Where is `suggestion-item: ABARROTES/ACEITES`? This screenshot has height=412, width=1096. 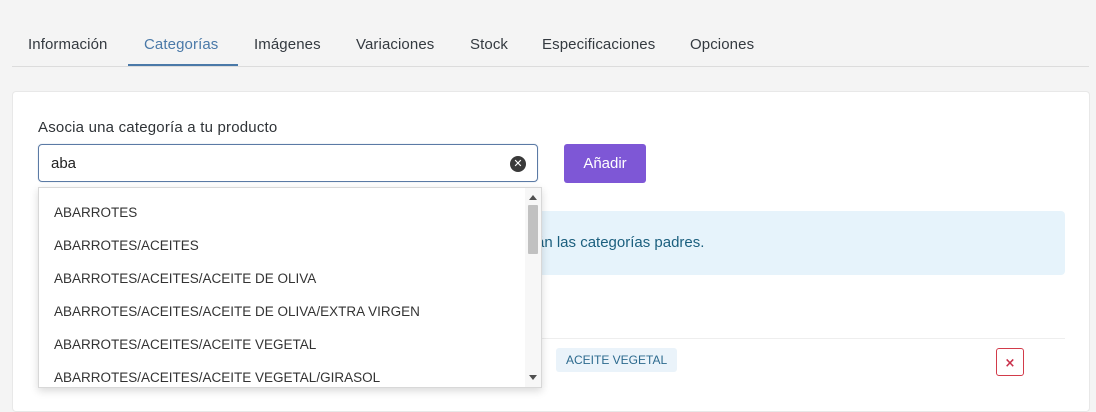
suggestion-item: ABARROTES/ACEITES is located at coordinates (126, 245).